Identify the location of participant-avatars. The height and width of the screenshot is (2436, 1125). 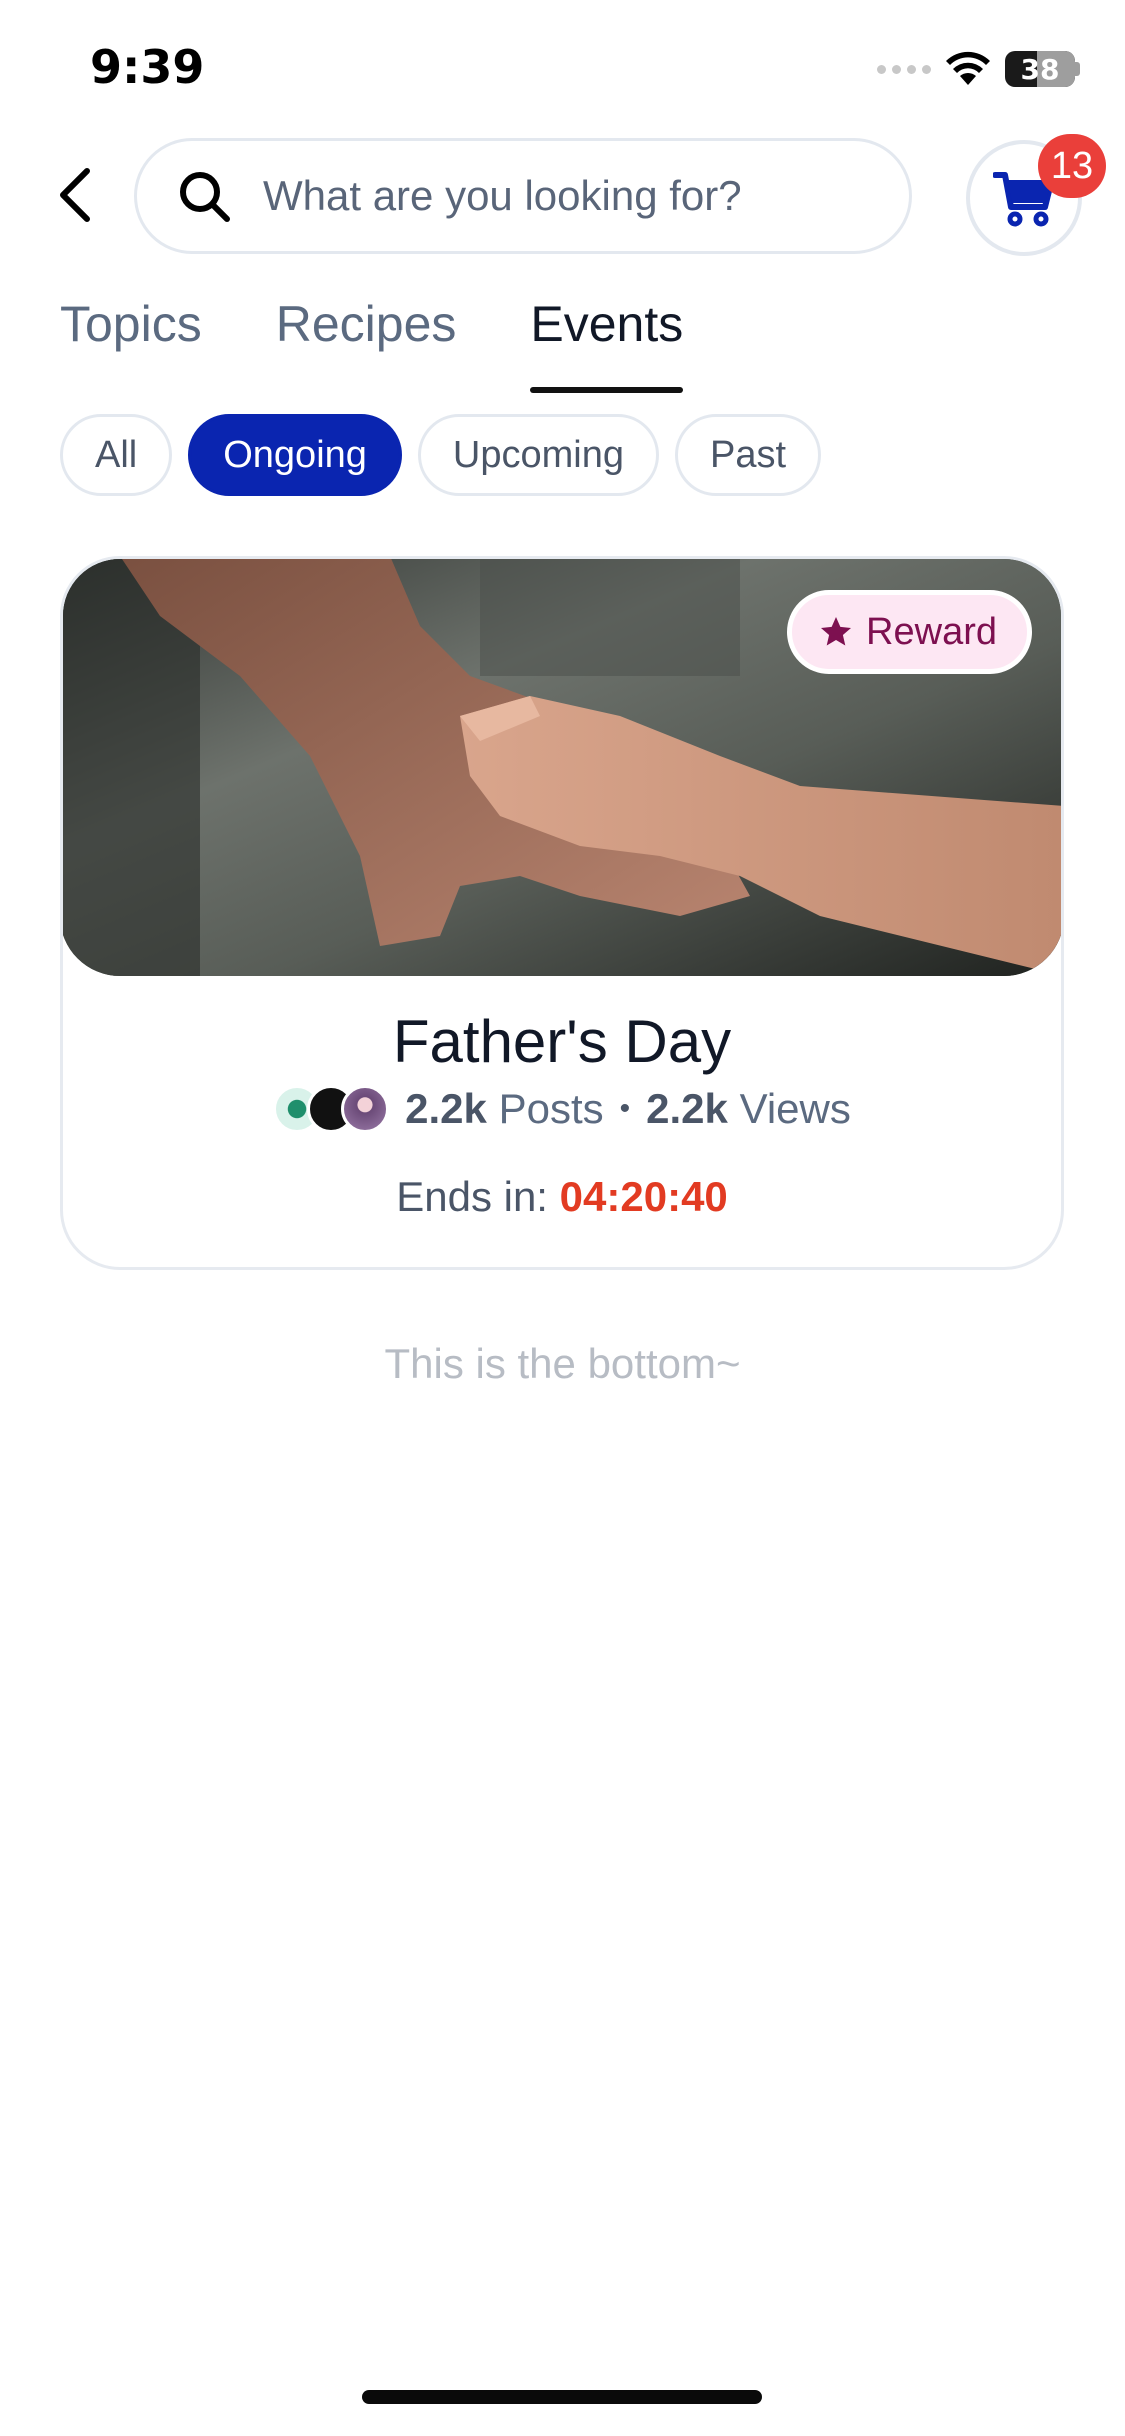
(331, 1109).